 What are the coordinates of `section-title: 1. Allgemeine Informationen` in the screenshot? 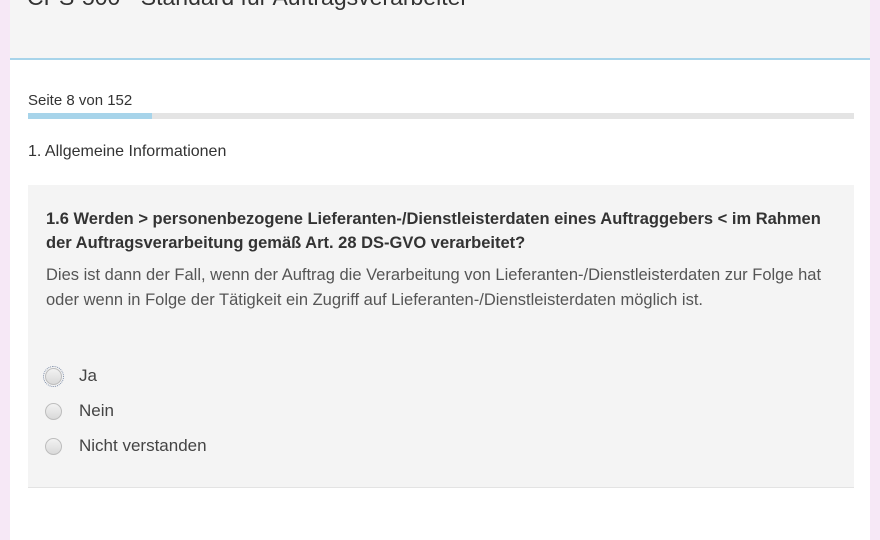 It's located at (127, 151).